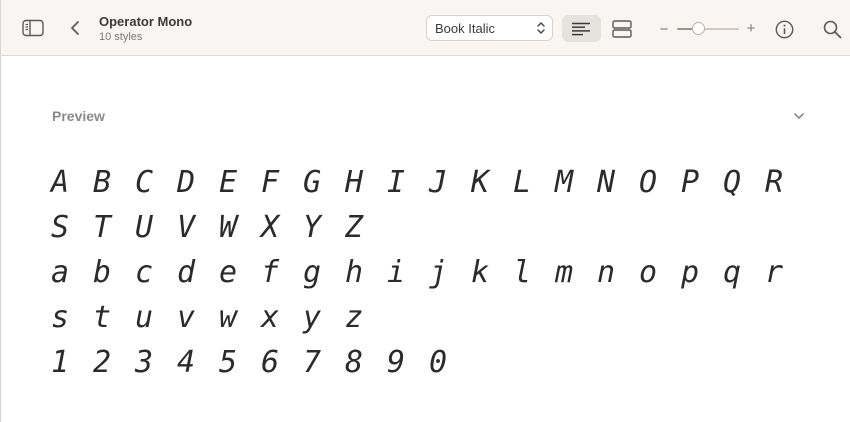 The image size is (850, 422). Describe the element at coordinates (799, 116) in the screenshot. I see `chevron-down-icon` at that location.